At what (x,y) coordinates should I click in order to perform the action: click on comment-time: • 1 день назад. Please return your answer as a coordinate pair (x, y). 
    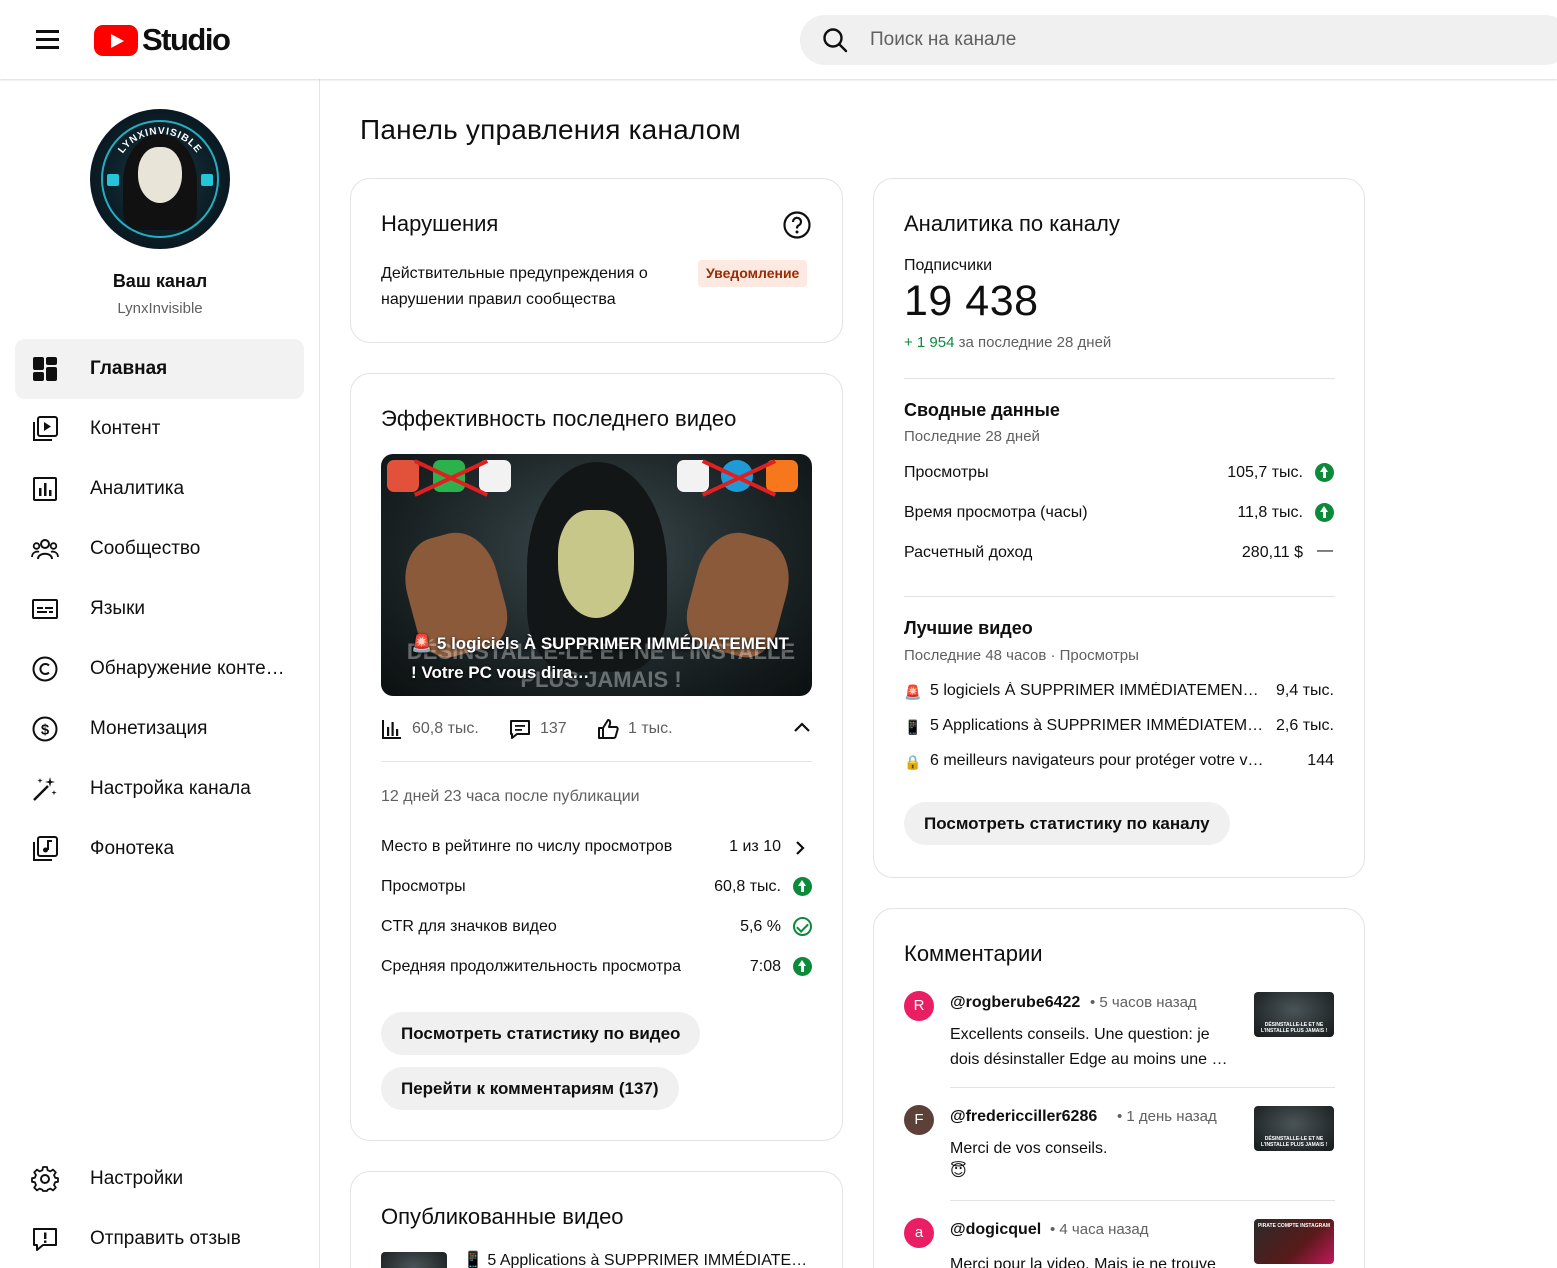
    Looking at the image, I should click on (1167, 1116).